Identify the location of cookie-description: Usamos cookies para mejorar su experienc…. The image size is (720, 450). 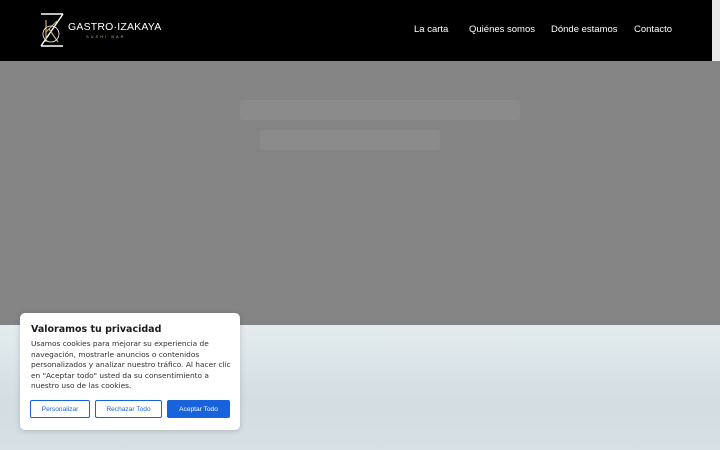
(131, 365).